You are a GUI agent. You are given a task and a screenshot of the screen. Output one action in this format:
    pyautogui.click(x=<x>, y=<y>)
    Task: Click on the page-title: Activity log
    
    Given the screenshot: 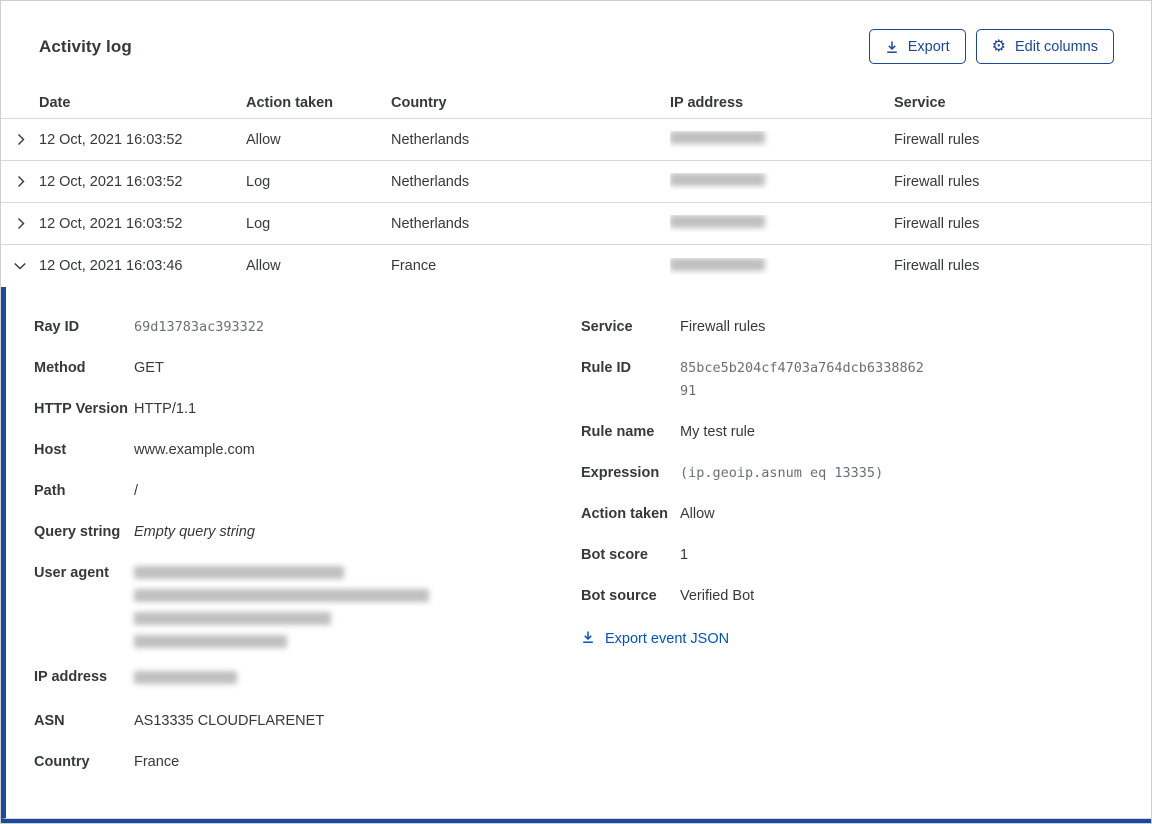 What is the action you would take?
    pyautogui.click(x=85, y=46)
    